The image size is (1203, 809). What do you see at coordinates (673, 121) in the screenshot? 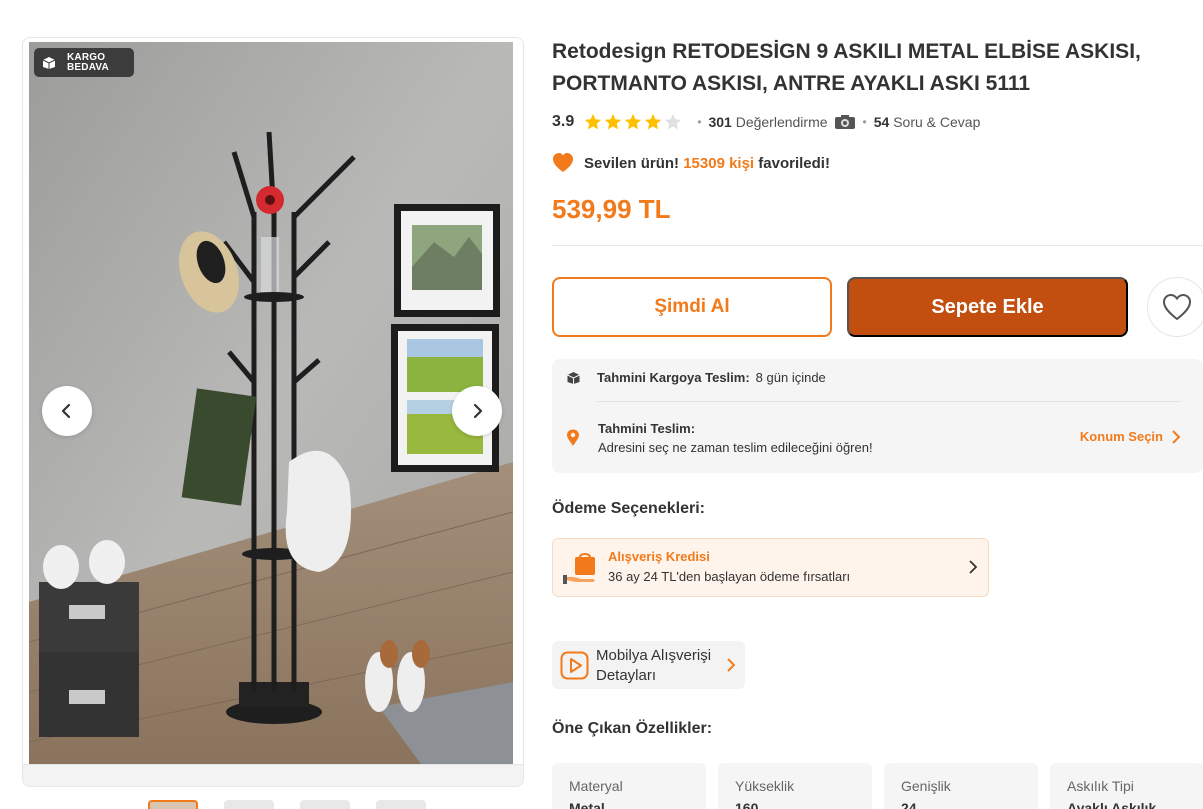
I see `star-empty-icon` at bounding box center [673, 121].